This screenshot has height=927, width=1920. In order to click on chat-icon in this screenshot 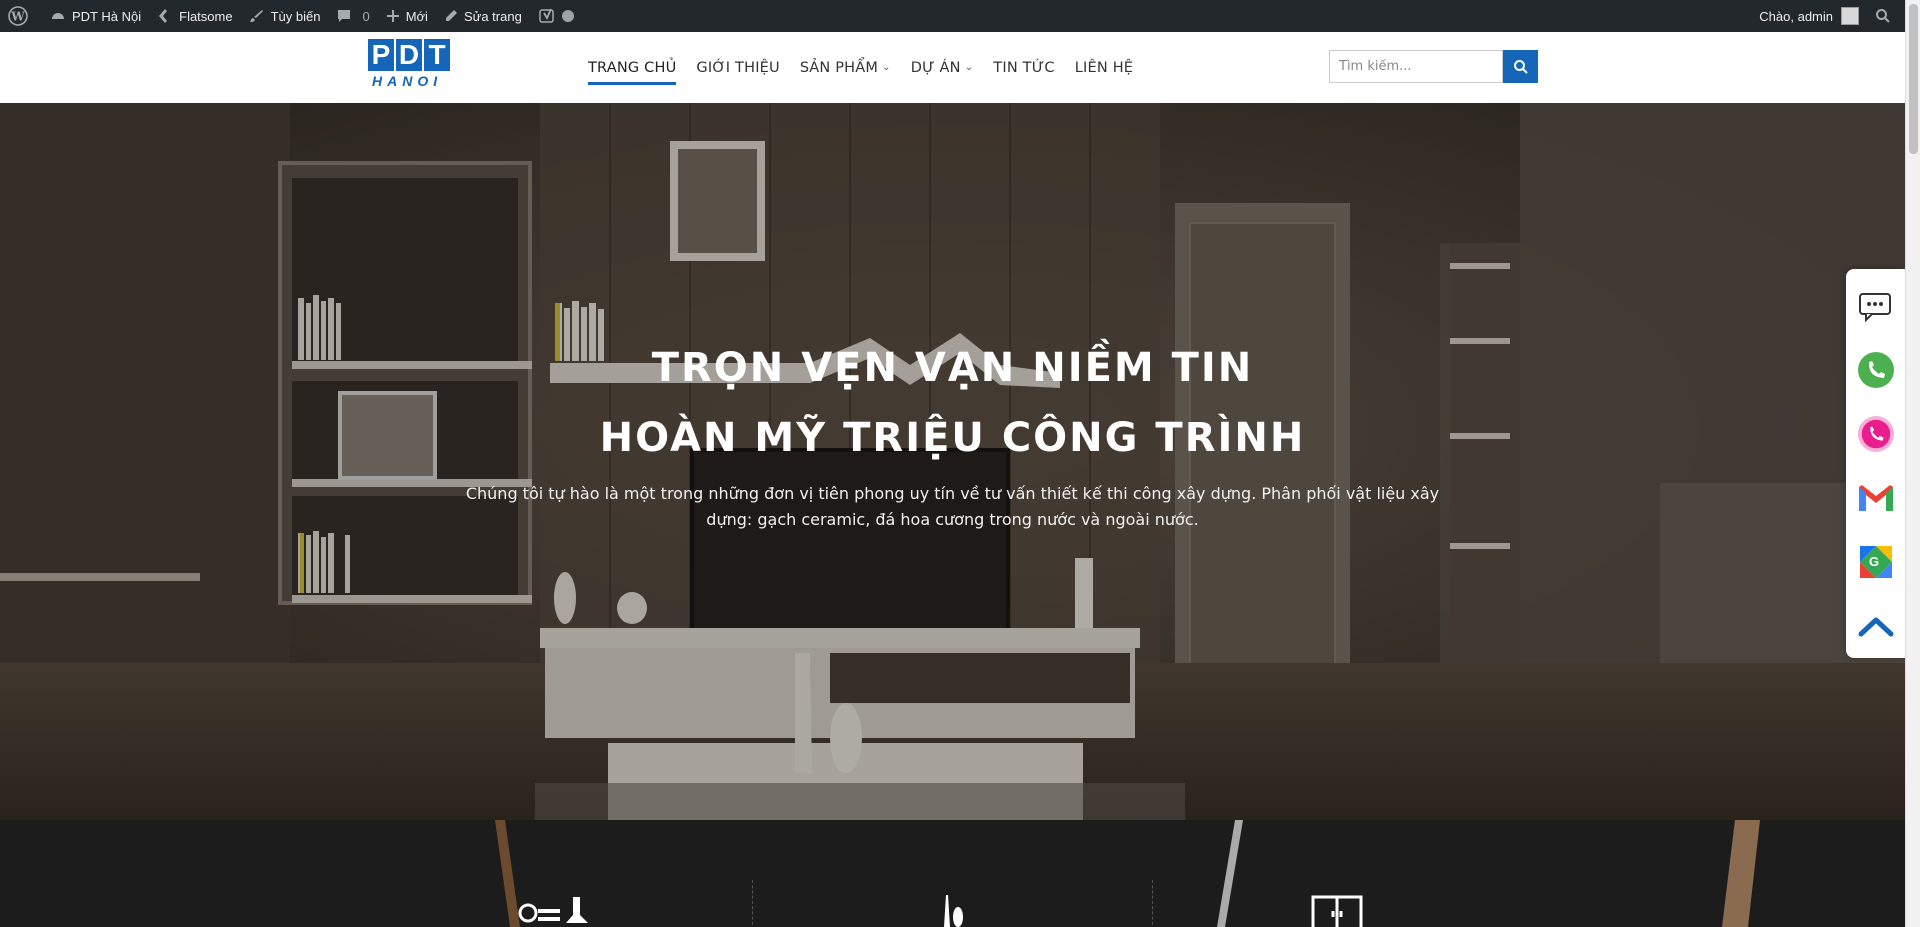, I will do `click(1874, 307)`.